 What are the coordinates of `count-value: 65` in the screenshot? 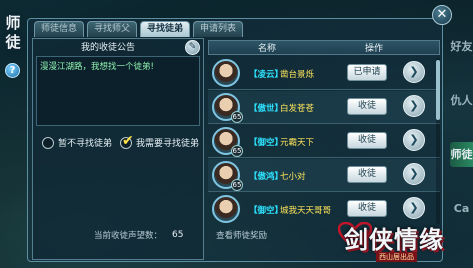 It's located at (178, 235).